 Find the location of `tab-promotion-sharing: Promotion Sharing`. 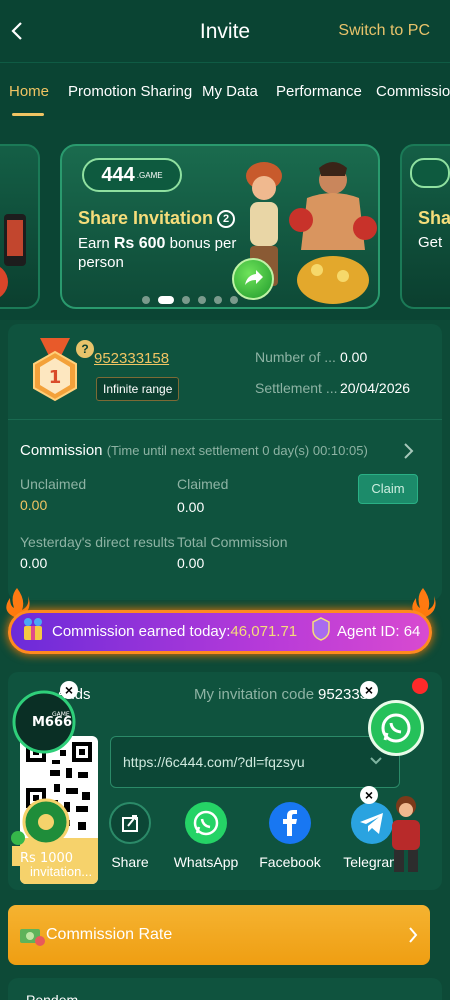

tab-promotion-sharing: Promotion Sharing is located at coordinates (130, 91).